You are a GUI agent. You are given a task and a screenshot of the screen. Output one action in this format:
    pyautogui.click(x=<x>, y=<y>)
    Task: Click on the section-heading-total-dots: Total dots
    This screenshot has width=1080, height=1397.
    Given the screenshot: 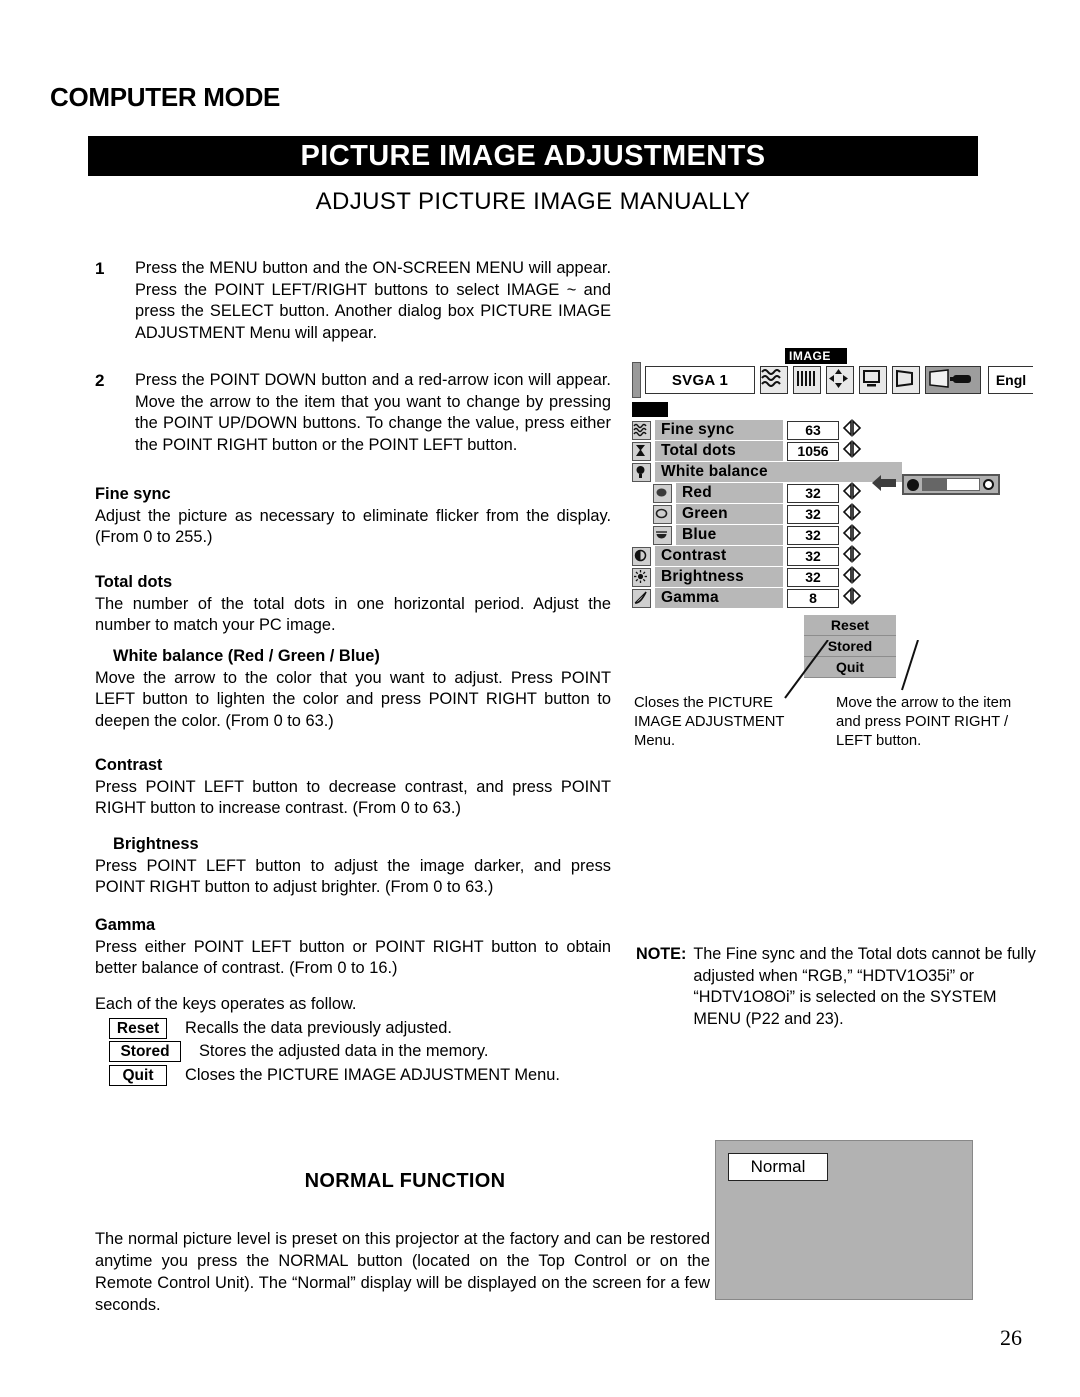 What is the action you would take?
    pyautogui.click(x=134, y=582)
    